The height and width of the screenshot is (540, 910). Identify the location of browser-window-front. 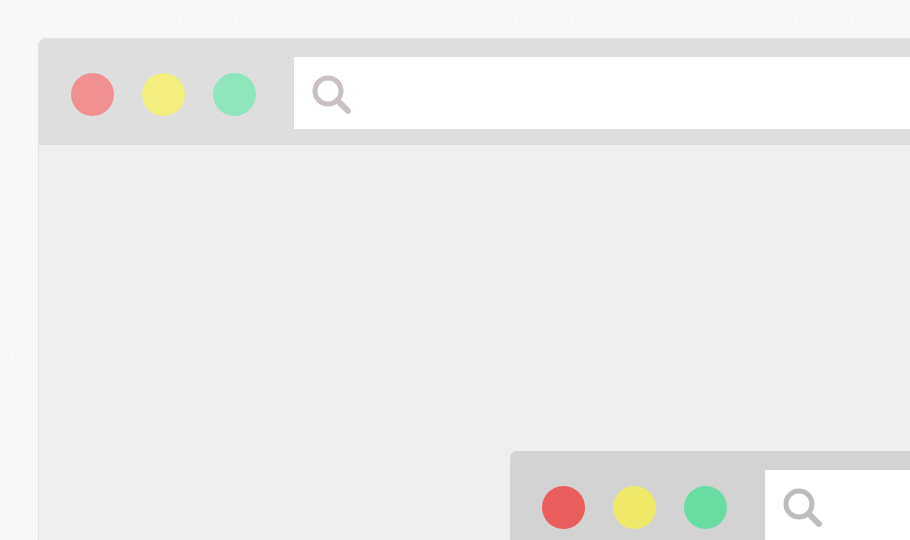
(710, 495).